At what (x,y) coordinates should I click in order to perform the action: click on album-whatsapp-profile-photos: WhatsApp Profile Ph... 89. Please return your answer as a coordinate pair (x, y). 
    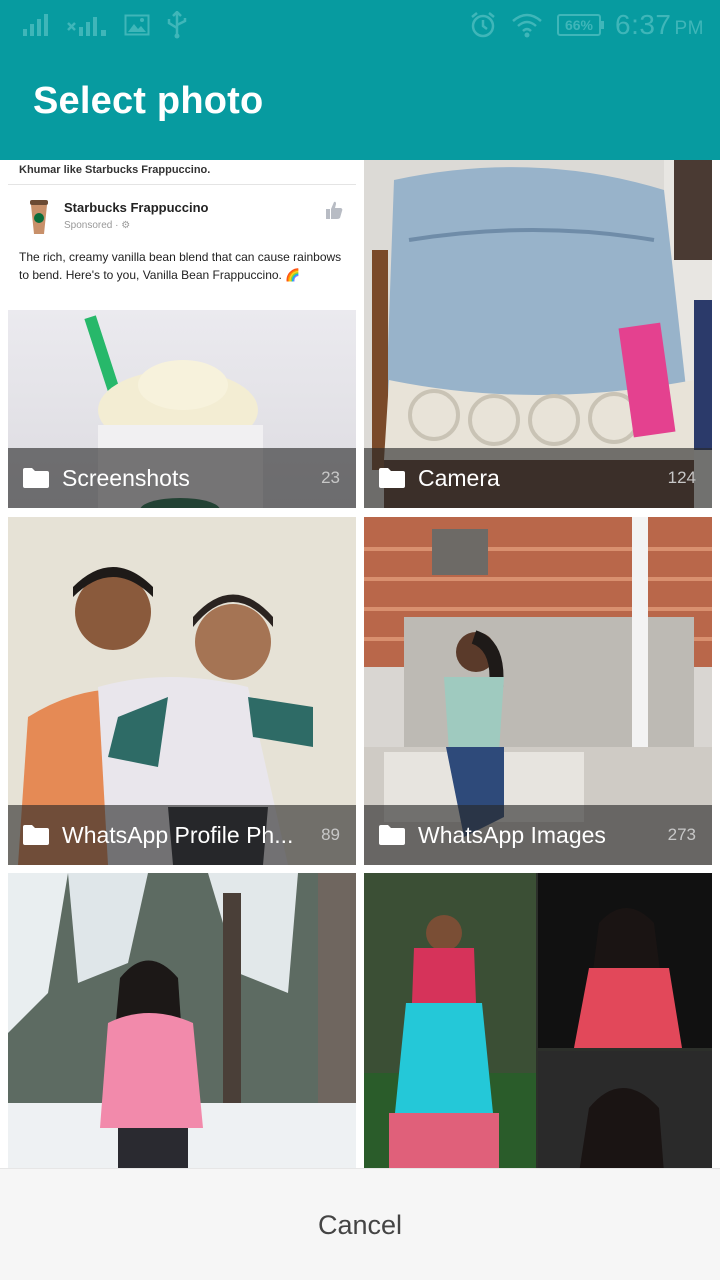
    Looking at the image, I should click on (182, 691).